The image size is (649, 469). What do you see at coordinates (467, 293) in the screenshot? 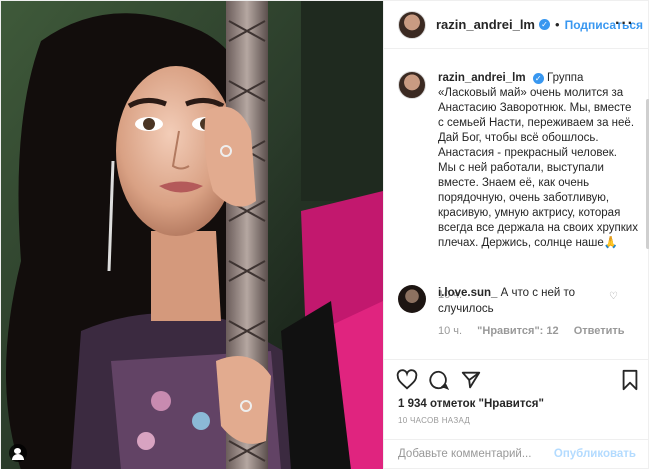
I see `comment-username: i.love.sun_` at bounding box center [467, 293].